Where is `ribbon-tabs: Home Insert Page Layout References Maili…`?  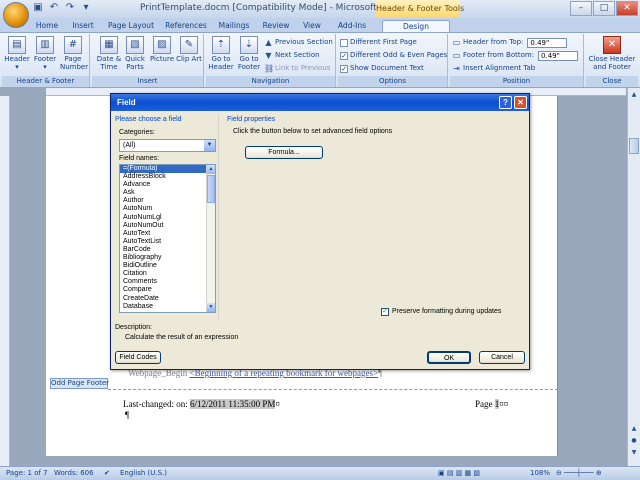
ribbon-tabs: Home Insert Page Layout References Maili… is located at coordinates (320, 25).